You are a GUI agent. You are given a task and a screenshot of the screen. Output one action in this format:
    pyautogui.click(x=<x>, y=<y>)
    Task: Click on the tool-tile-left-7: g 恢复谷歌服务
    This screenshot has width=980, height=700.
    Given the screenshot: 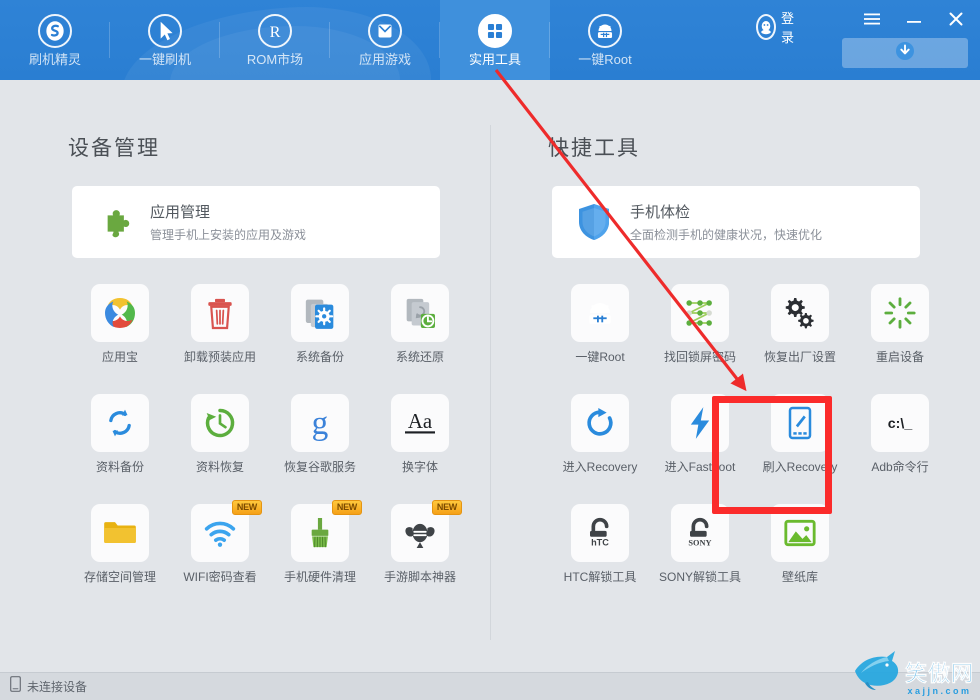 What is the action you would take?
    pyautogui.click(x=320, y=442)
    